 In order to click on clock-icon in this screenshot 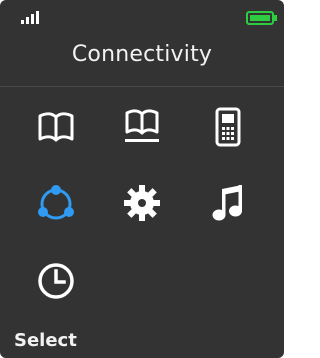, I will do `click(56, 281)`.